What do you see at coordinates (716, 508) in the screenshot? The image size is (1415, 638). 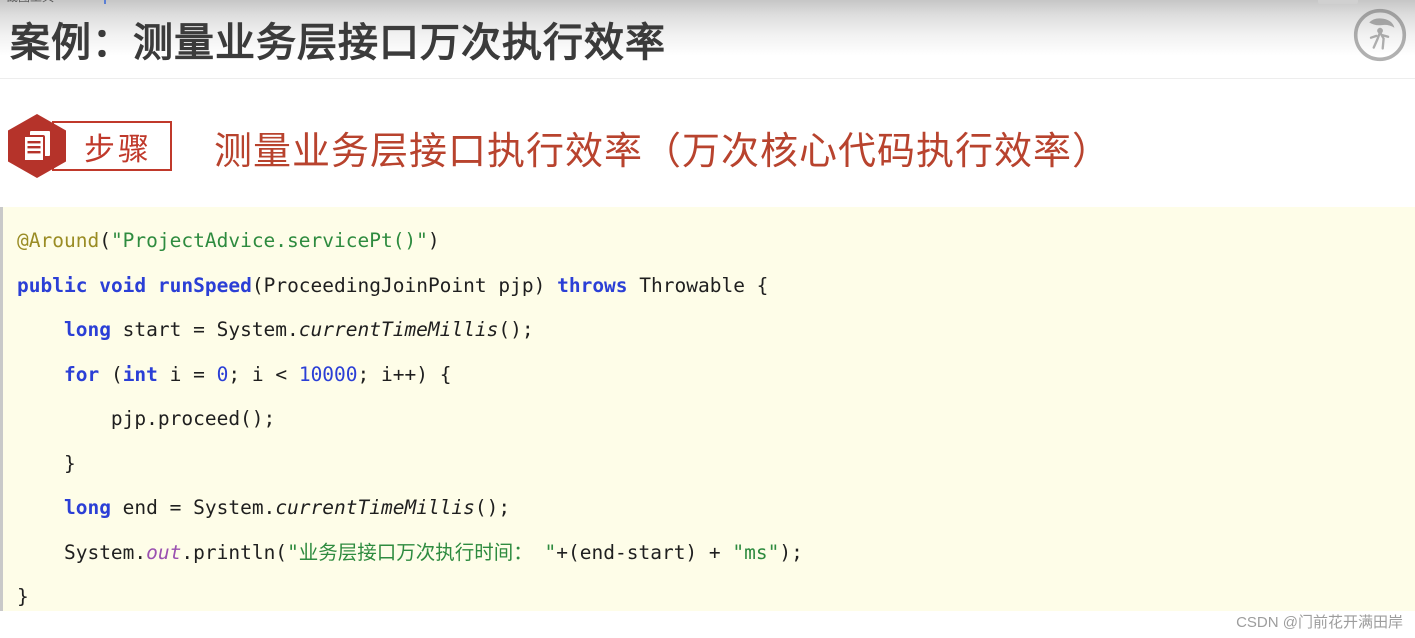 I see `code-line: long end = System.currentTimeMillis();` at bounding box center [716, 508].